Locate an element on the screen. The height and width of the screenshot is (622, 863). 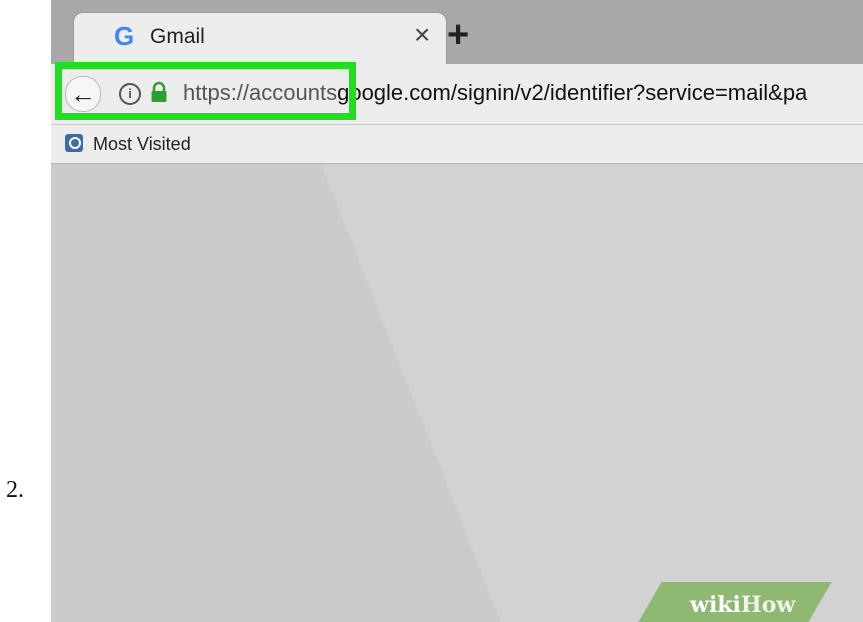
highlight-box is located at coordinates (205, 91).